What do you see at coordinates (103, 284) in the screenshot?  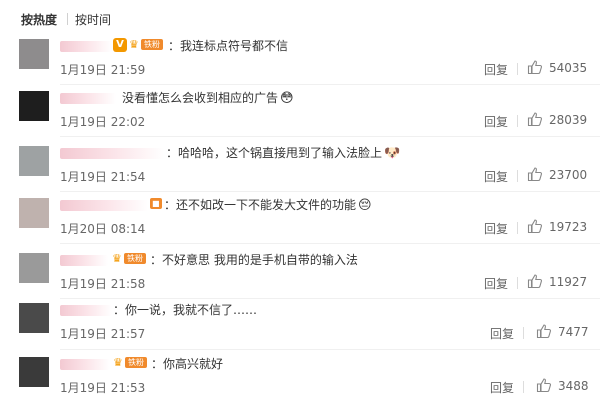 I see `comment-time: 1月19日 21:58` at bounding box center [103, 284].